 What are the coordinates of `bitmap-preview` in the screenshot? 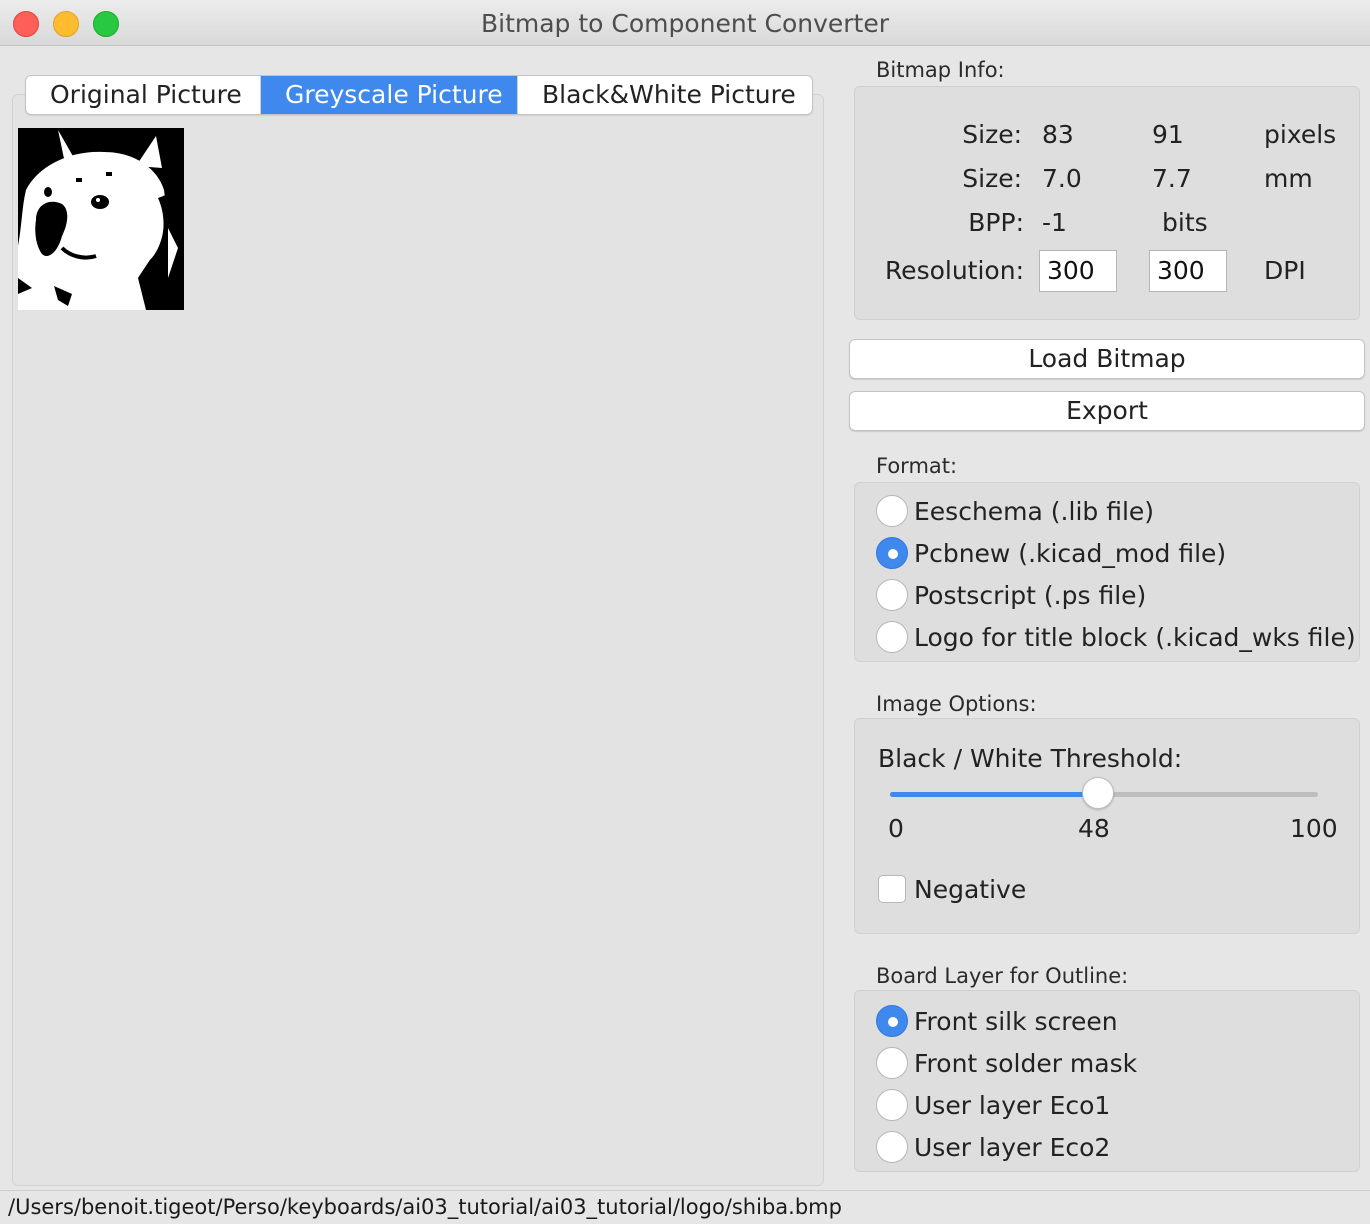 It's located at (101, 219).